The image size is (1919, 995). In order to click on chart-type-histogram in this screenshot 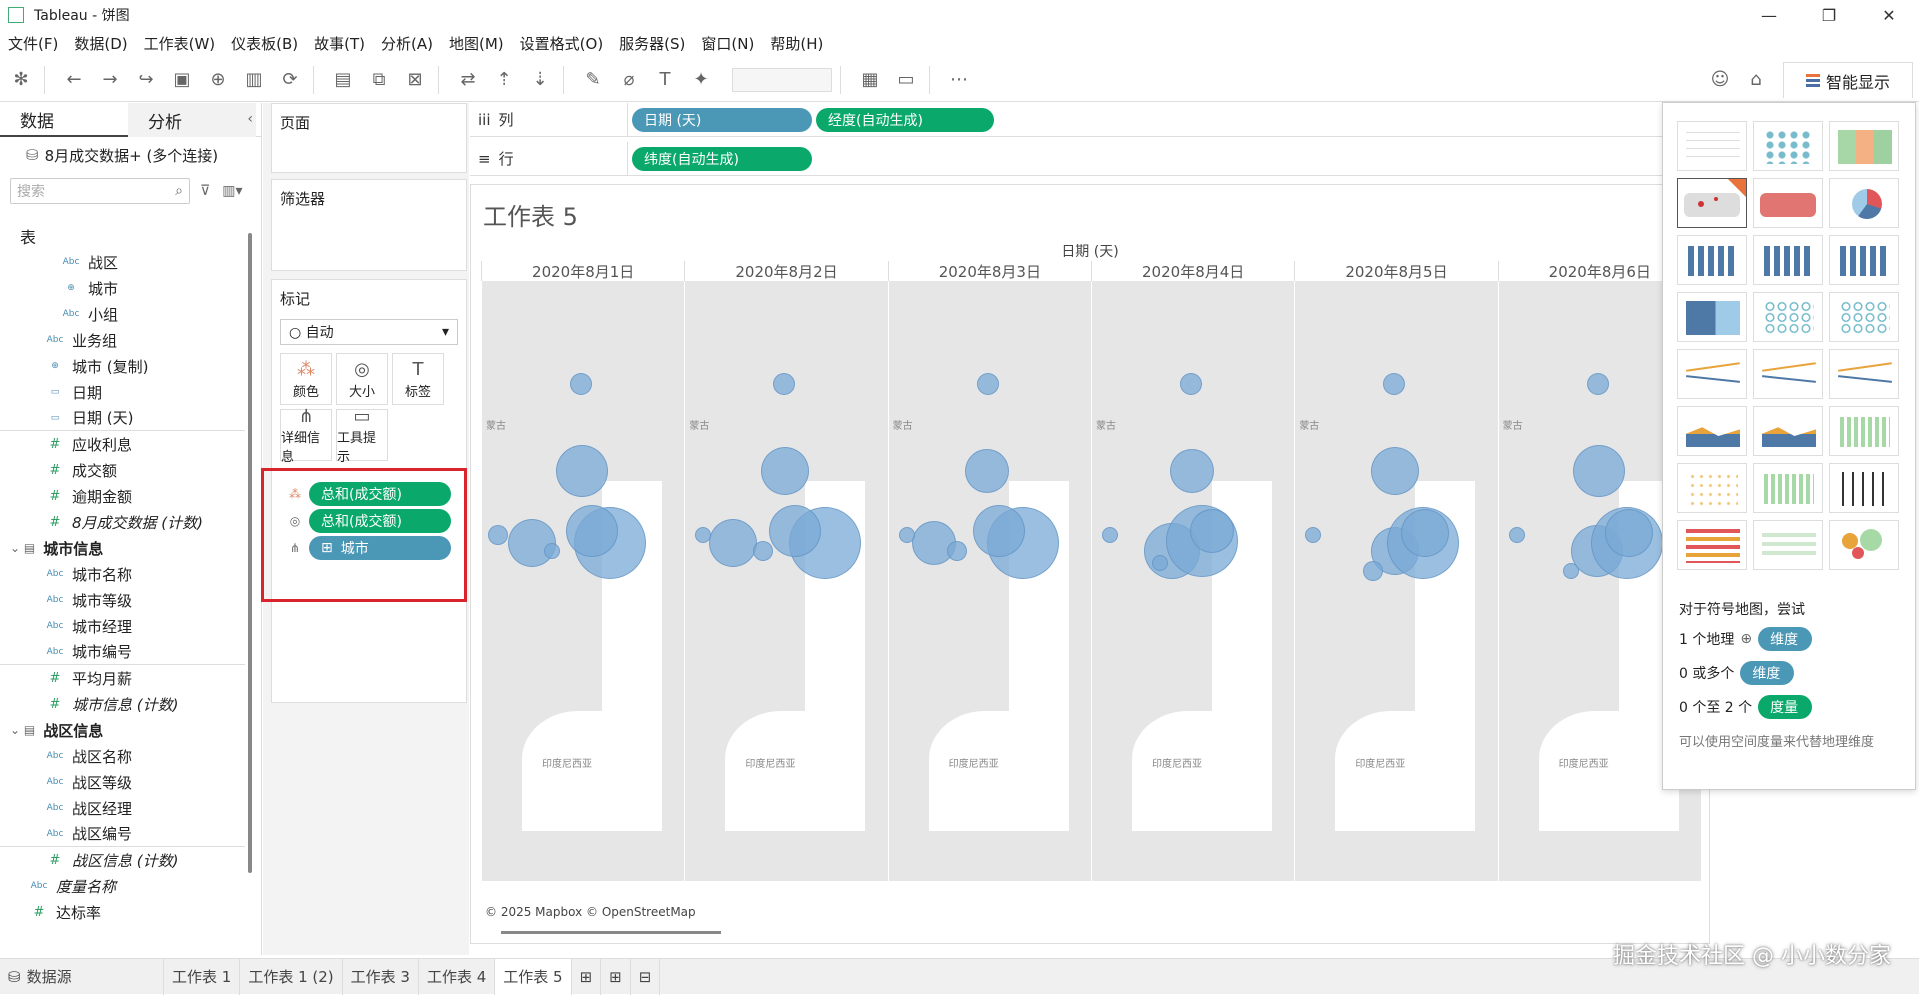, I will do `click(1788, 488)`.